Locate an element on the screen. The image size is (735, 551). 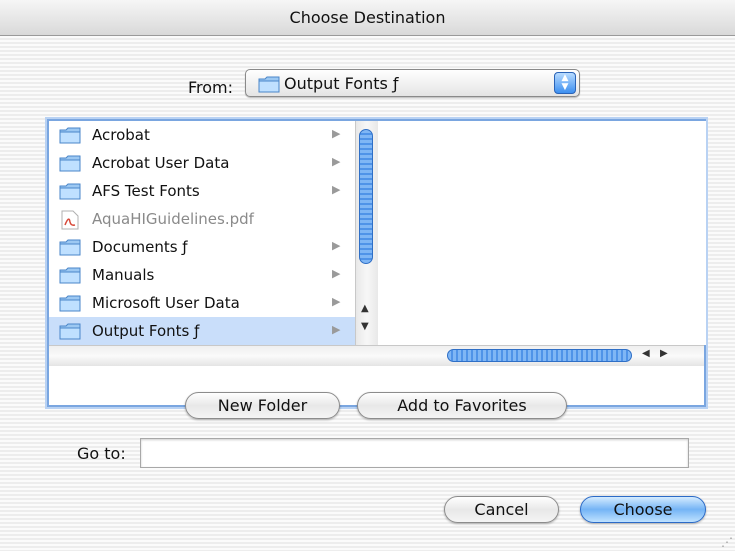
choose-button: Choose is located at coordinates (643, 509).